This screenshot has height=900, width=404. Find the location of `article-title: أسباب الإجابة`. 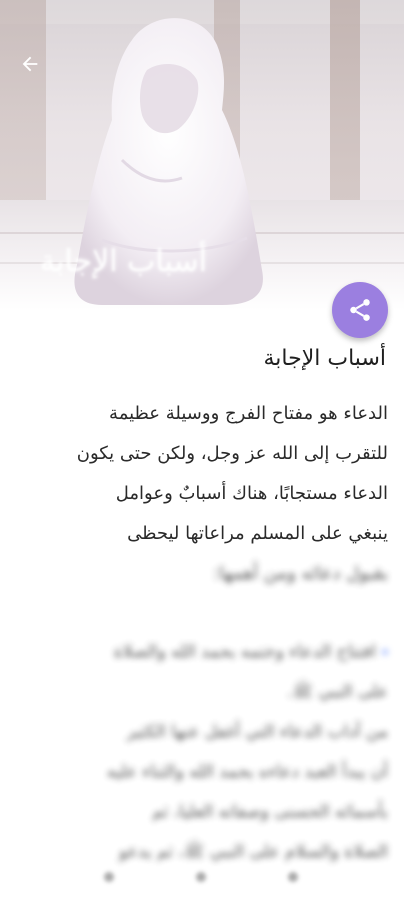

article-title: أسباب الإجابة is located at coordinates (324, 358).